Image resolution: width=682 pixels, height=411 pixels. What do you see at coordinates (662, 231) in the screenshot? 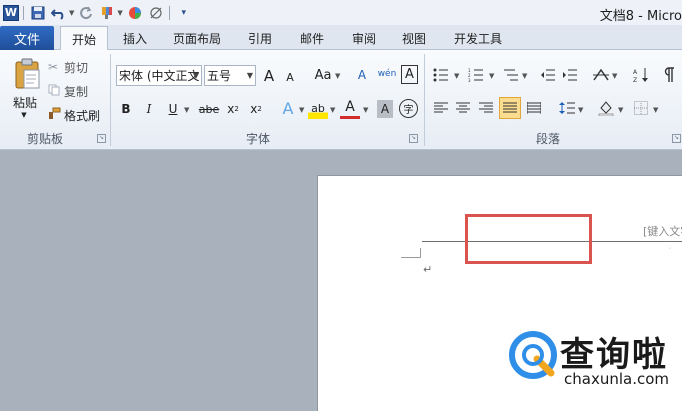
I see `header-placeholder-text: [键入文字` at bounding box center [662, 231].